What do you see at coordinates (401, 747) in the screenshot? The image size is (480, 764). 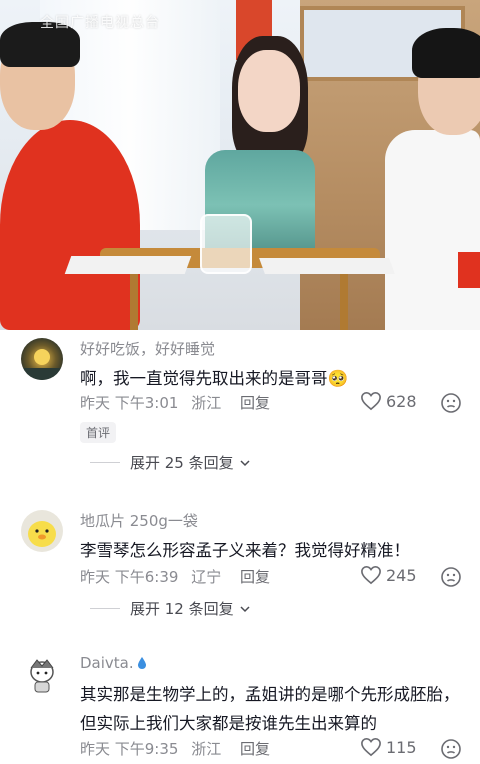 I see `like-count: 115` at bounding box center [401, 747].